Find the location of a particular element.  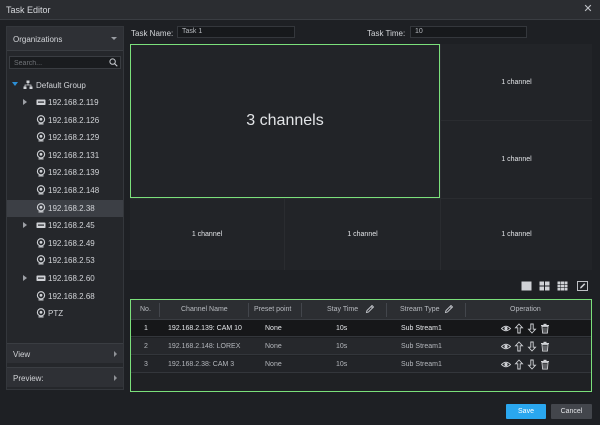

tree-node-device: 192.168.2.68 is located at coordinates (65, 296).